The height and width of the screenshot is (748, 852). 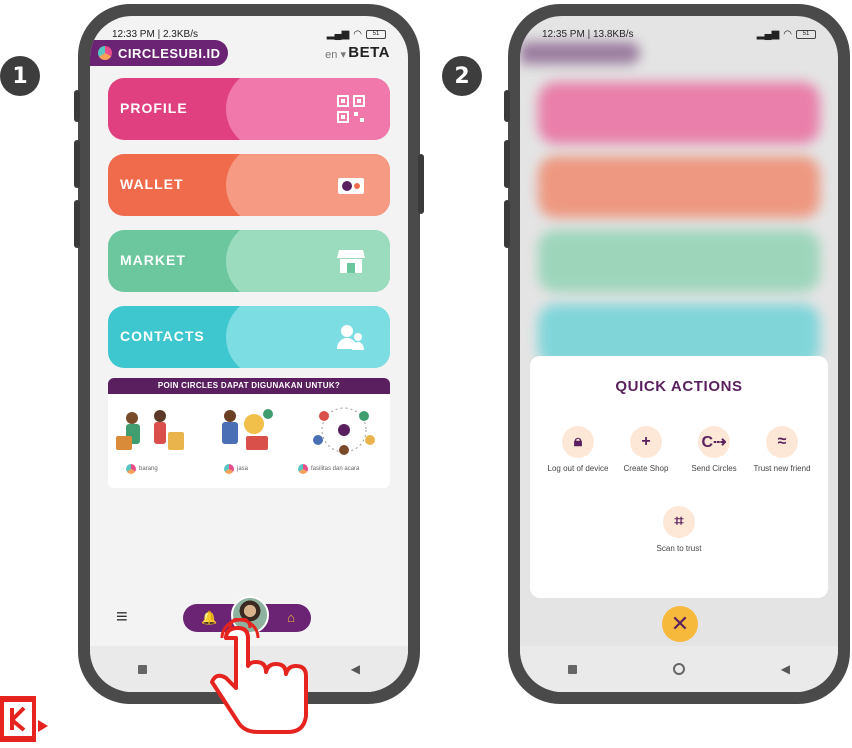 I want to click on step-2-badge: 2, so click(x=462, y=76).